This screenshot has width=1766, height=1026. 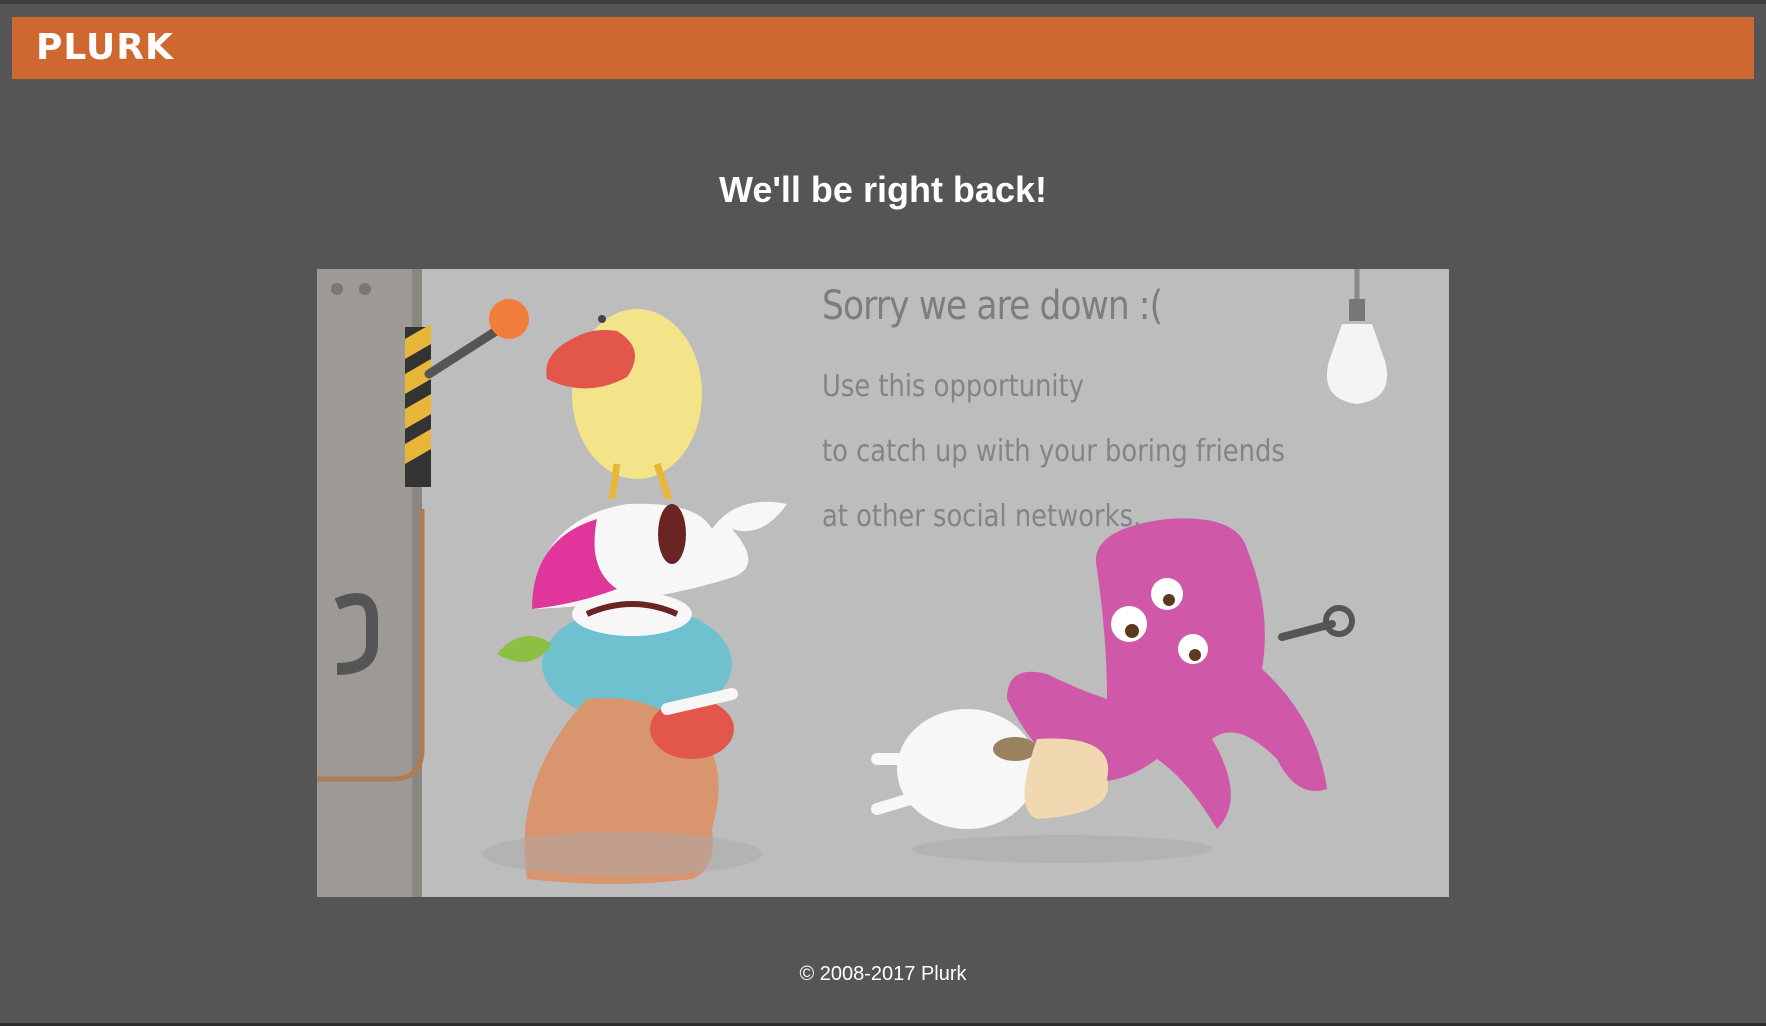 I want to click on page-headline: We'll be right back!, so click(x=883, y=189).